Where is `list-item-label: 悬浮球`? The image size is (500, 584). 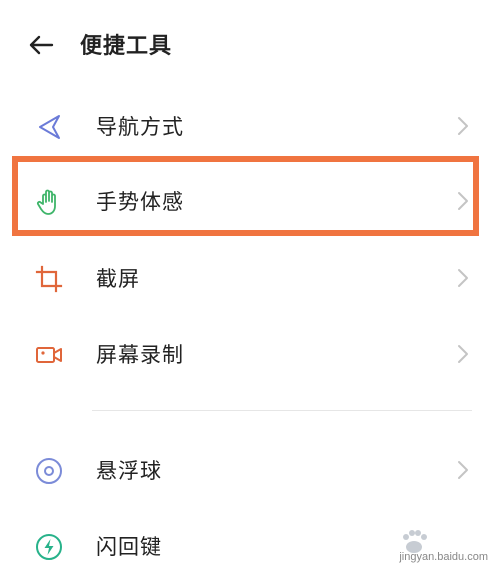 list-item-label: 悬浮球 is located at coordinates (129, 471).